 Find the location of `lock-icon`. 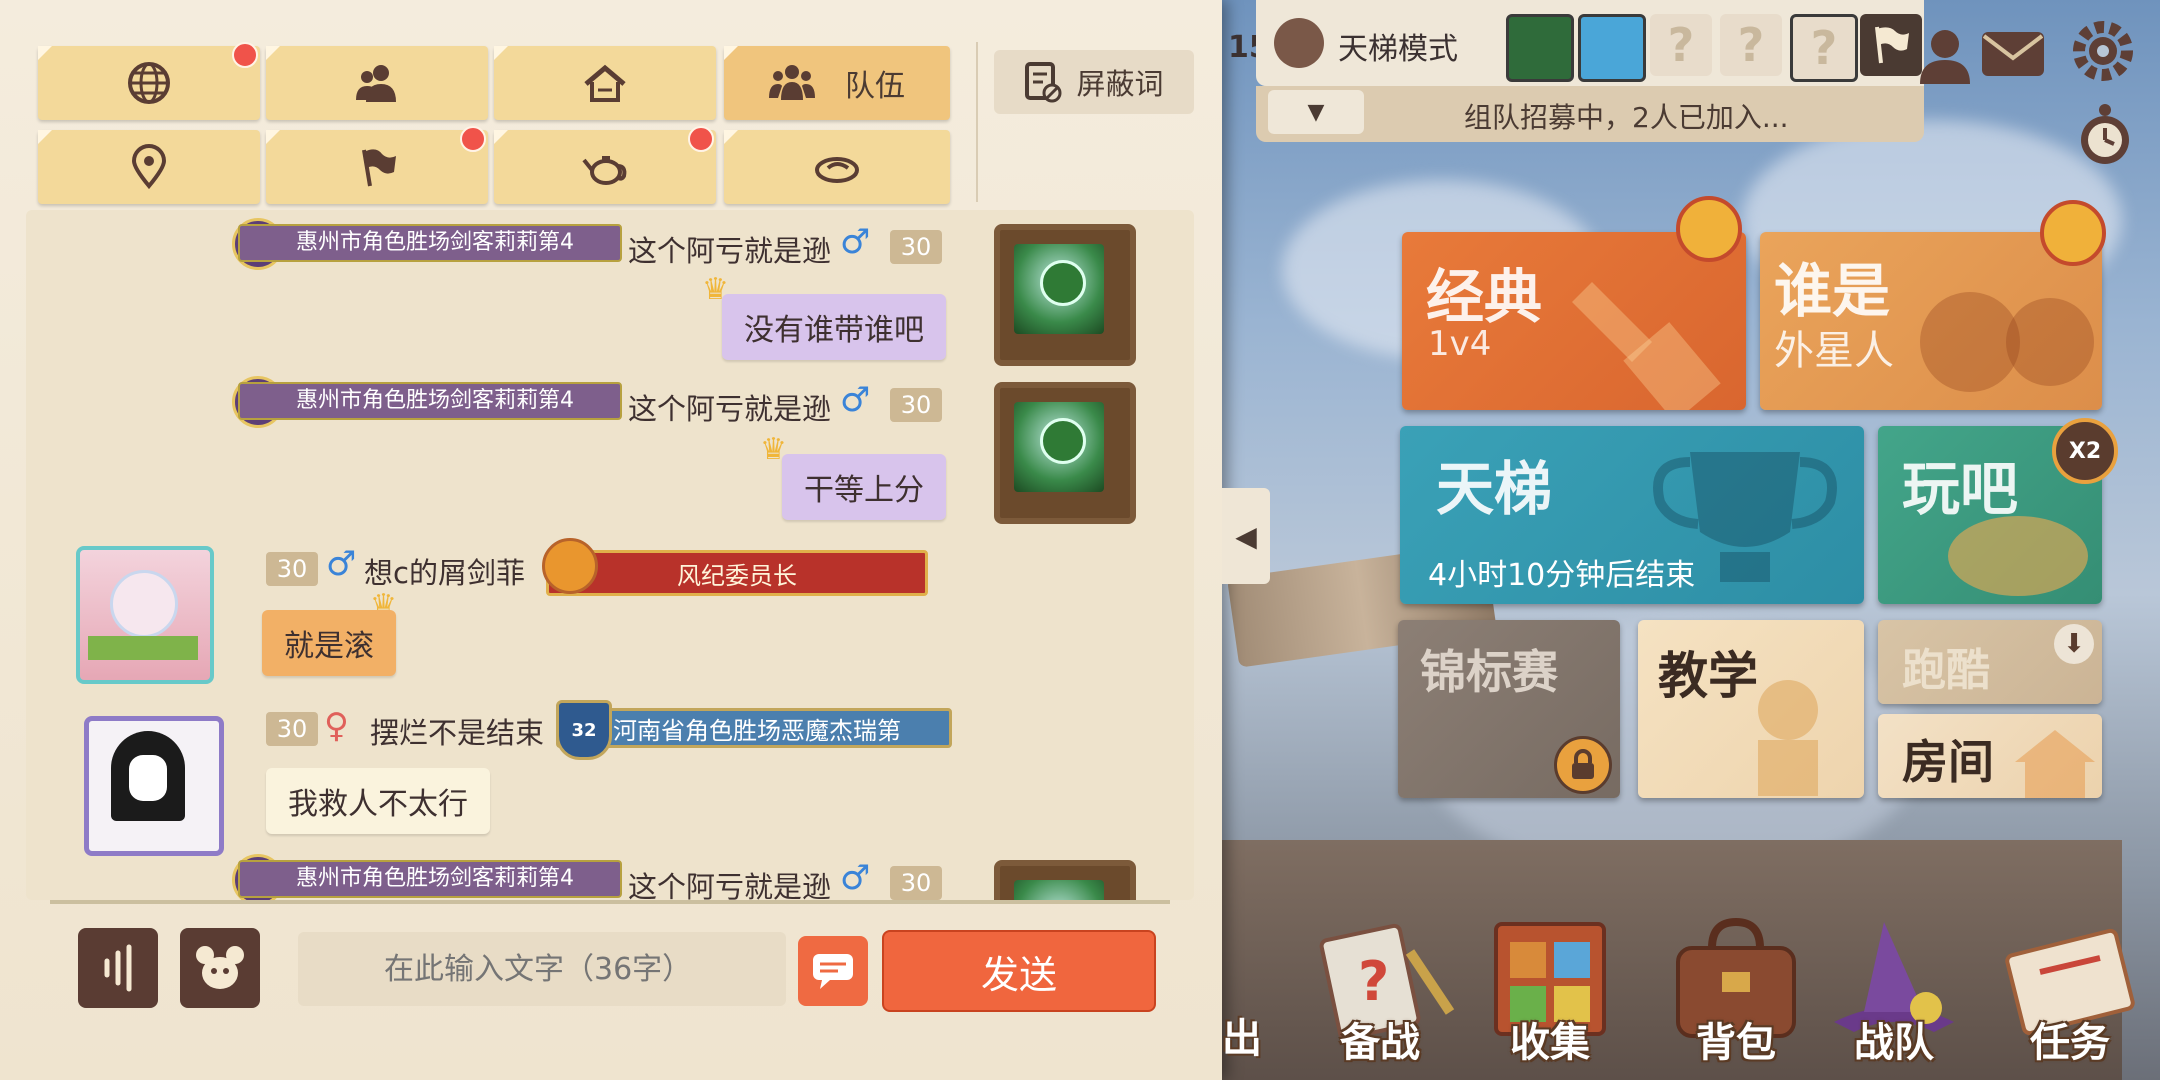

lock-icon is located at coordinates (1583, 765).